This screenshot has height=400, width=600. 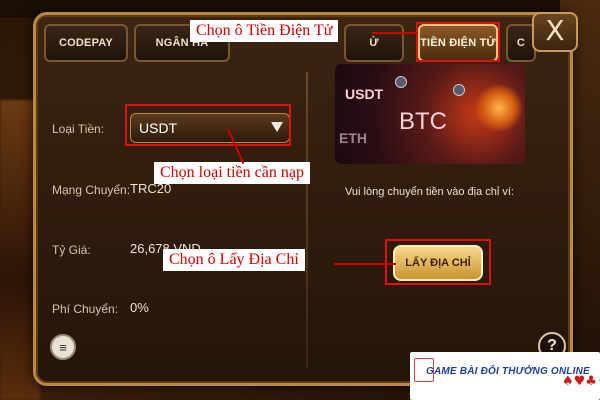 I want to click on panel-divider, so click(x=307, y=220).